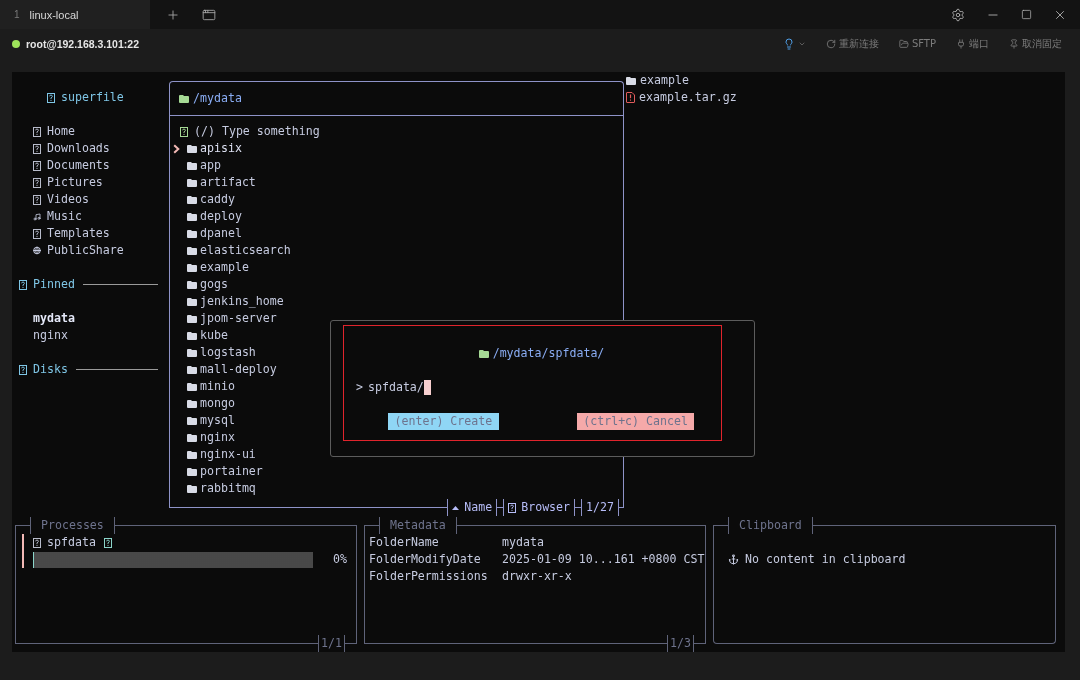 The height and width of the screenshot is (680, 1080). What do you see at coordinates (208, 148) in the screenshot?
I see `file-item: apisix` at bounding box center [208, 148].